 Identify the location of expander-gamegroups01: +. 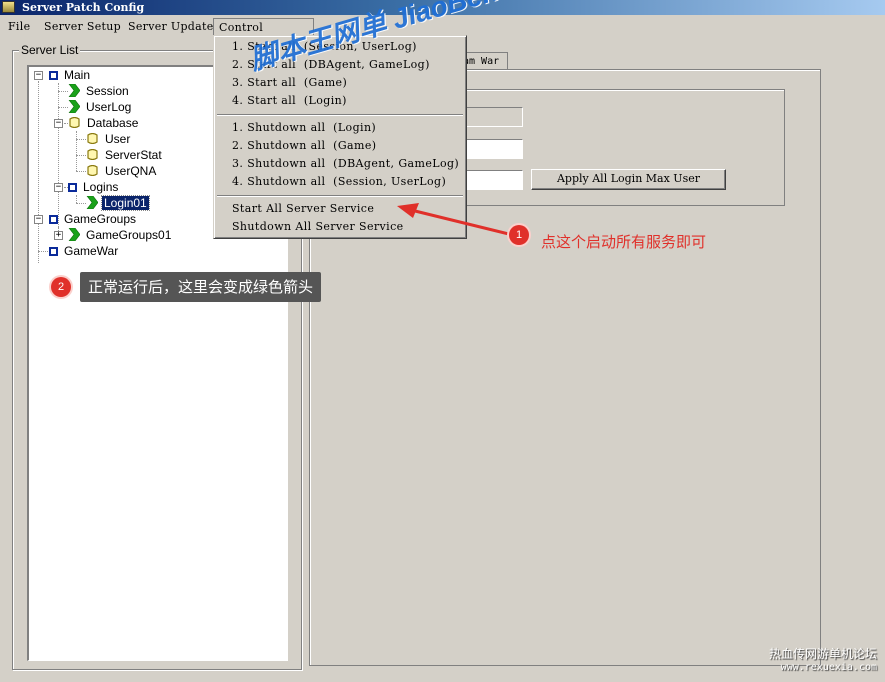
(58, 235).